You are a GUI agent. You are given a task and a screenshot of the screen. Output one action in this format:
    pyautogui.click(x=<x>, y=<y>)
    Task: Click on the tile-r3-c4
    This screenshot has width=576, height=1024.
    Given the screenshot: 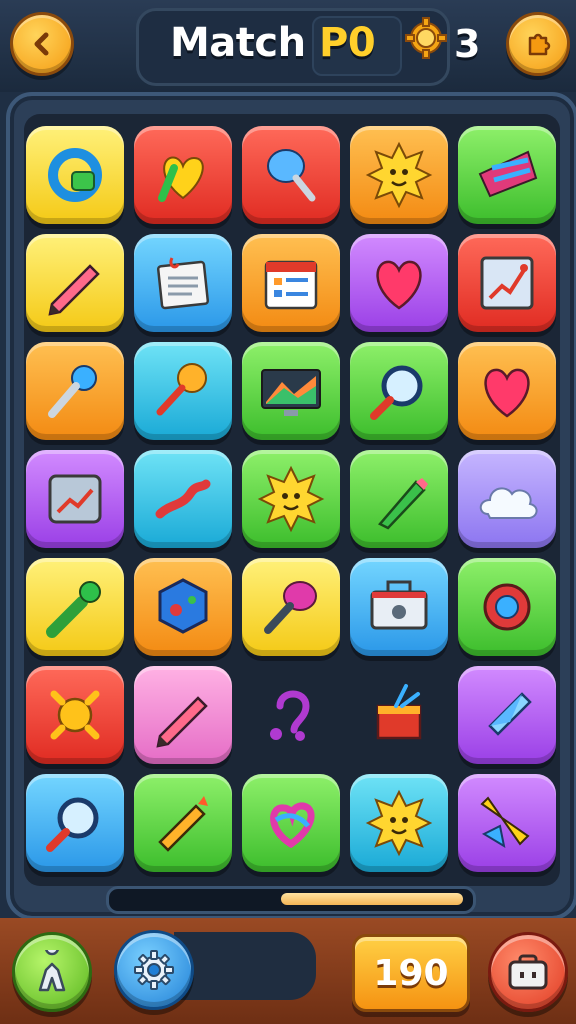 What is the action you would take?
    pyautogui.click(x=399, y=391)
    